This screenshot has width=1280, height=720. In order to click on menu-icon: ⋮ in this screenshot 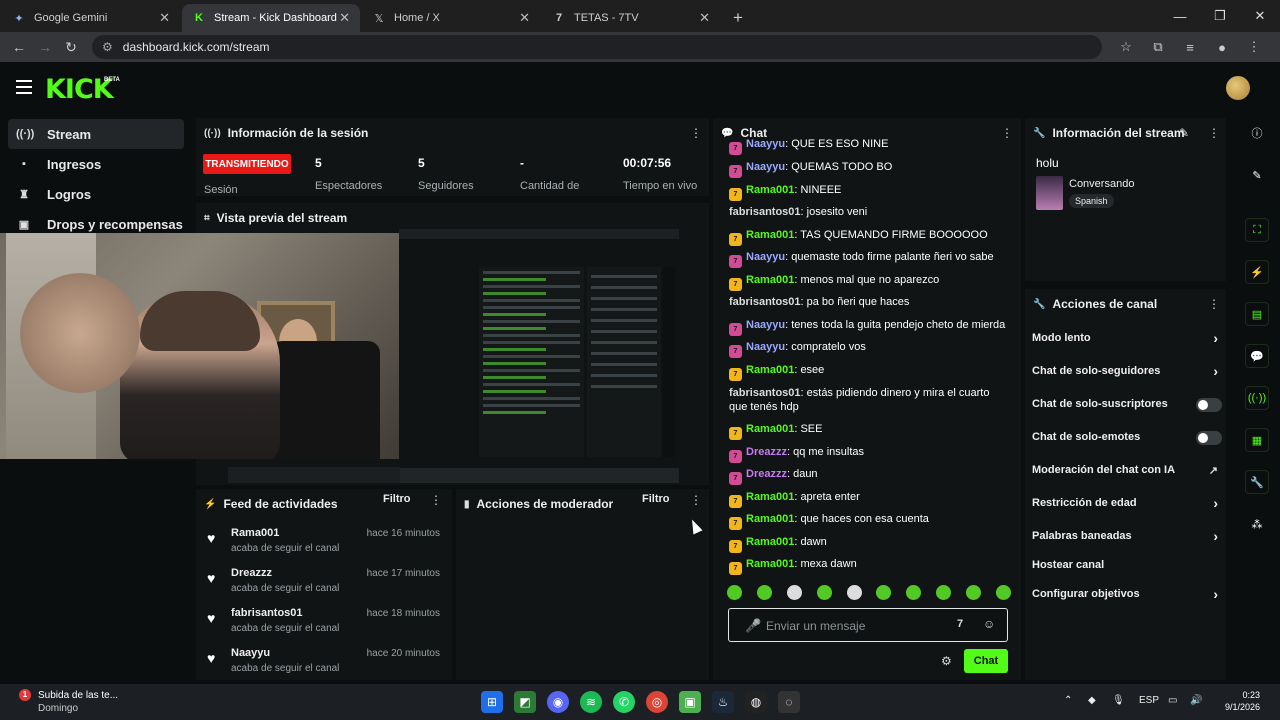, I will do `click(1254, 47)`.